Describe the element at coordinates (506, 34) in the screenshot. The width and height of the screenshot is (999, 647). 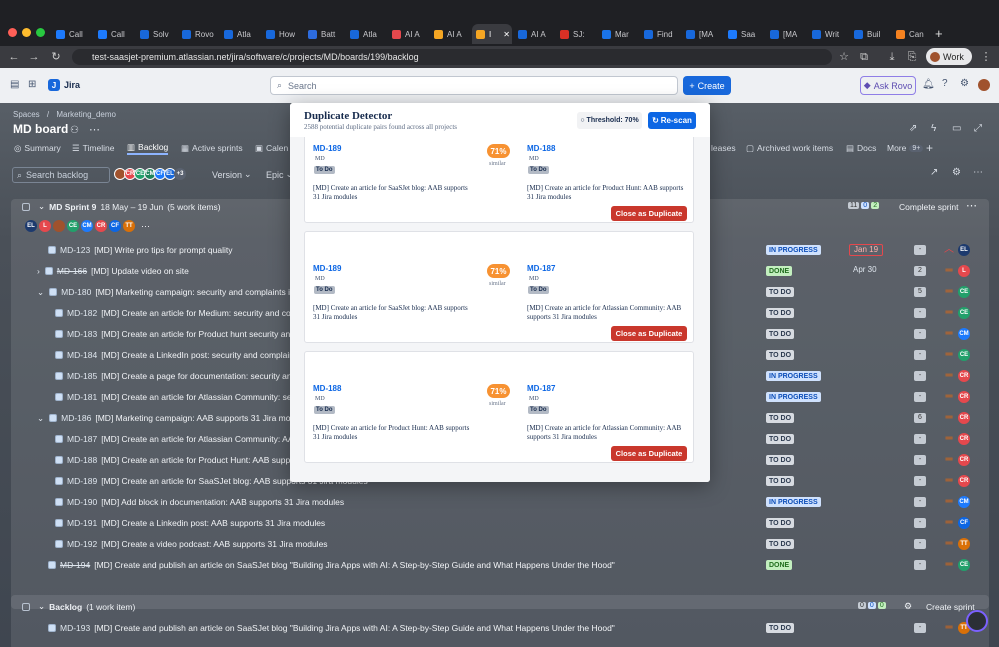
I see `close-tab-icon: ✕` at that location.